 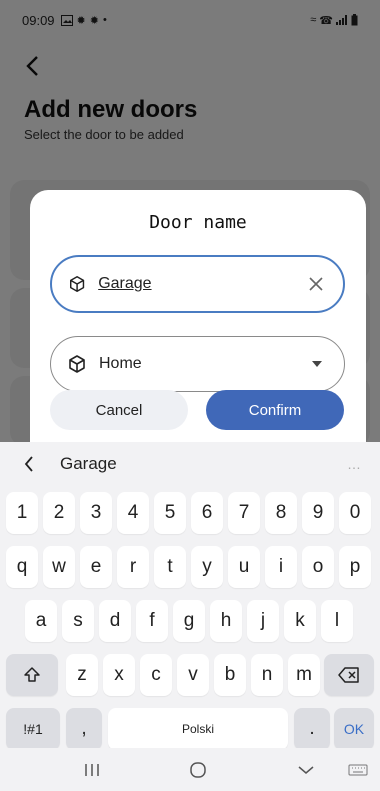 I want to click on key-a: a, so click(x=41, y=621).